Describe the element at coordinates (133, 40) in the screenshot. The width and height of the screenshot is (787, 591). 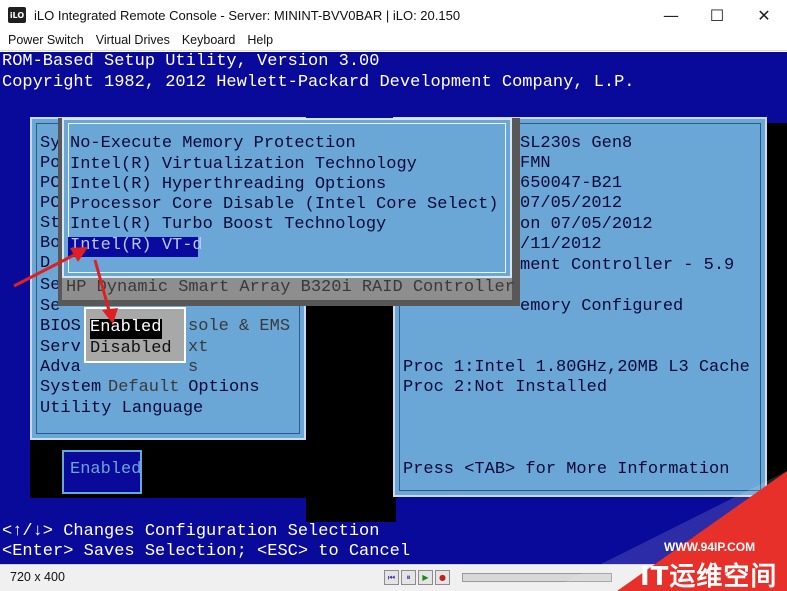
I see `menu-virtual-drives: Virtual Drives` at that location.